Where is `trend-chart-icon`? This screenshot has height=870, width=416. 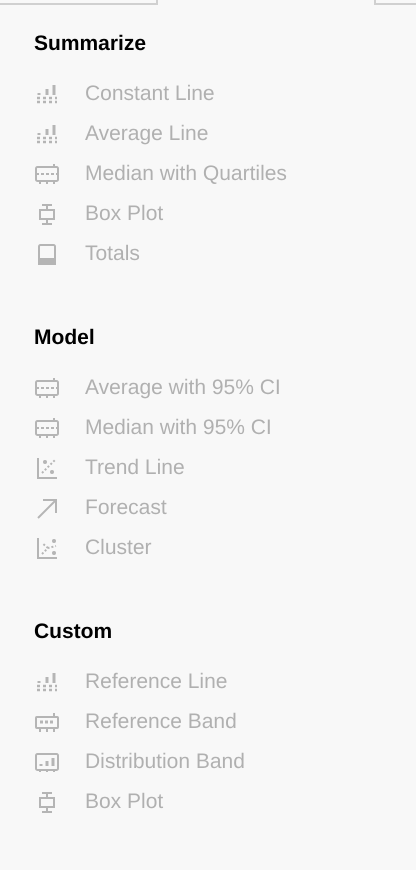
trend-chart-icon is located at coordinates (47, 468).